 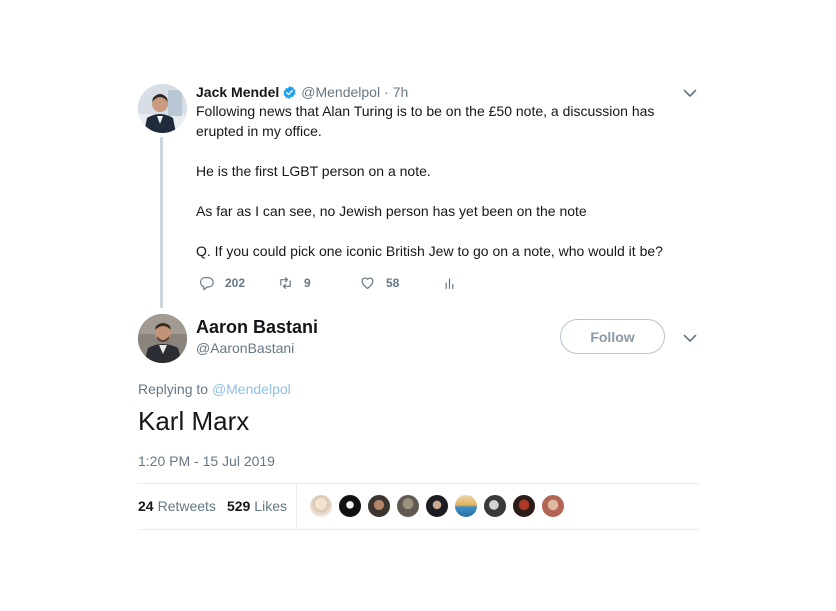 I want to click on replying-prefix: Replying to, so click(x=173, y=389).